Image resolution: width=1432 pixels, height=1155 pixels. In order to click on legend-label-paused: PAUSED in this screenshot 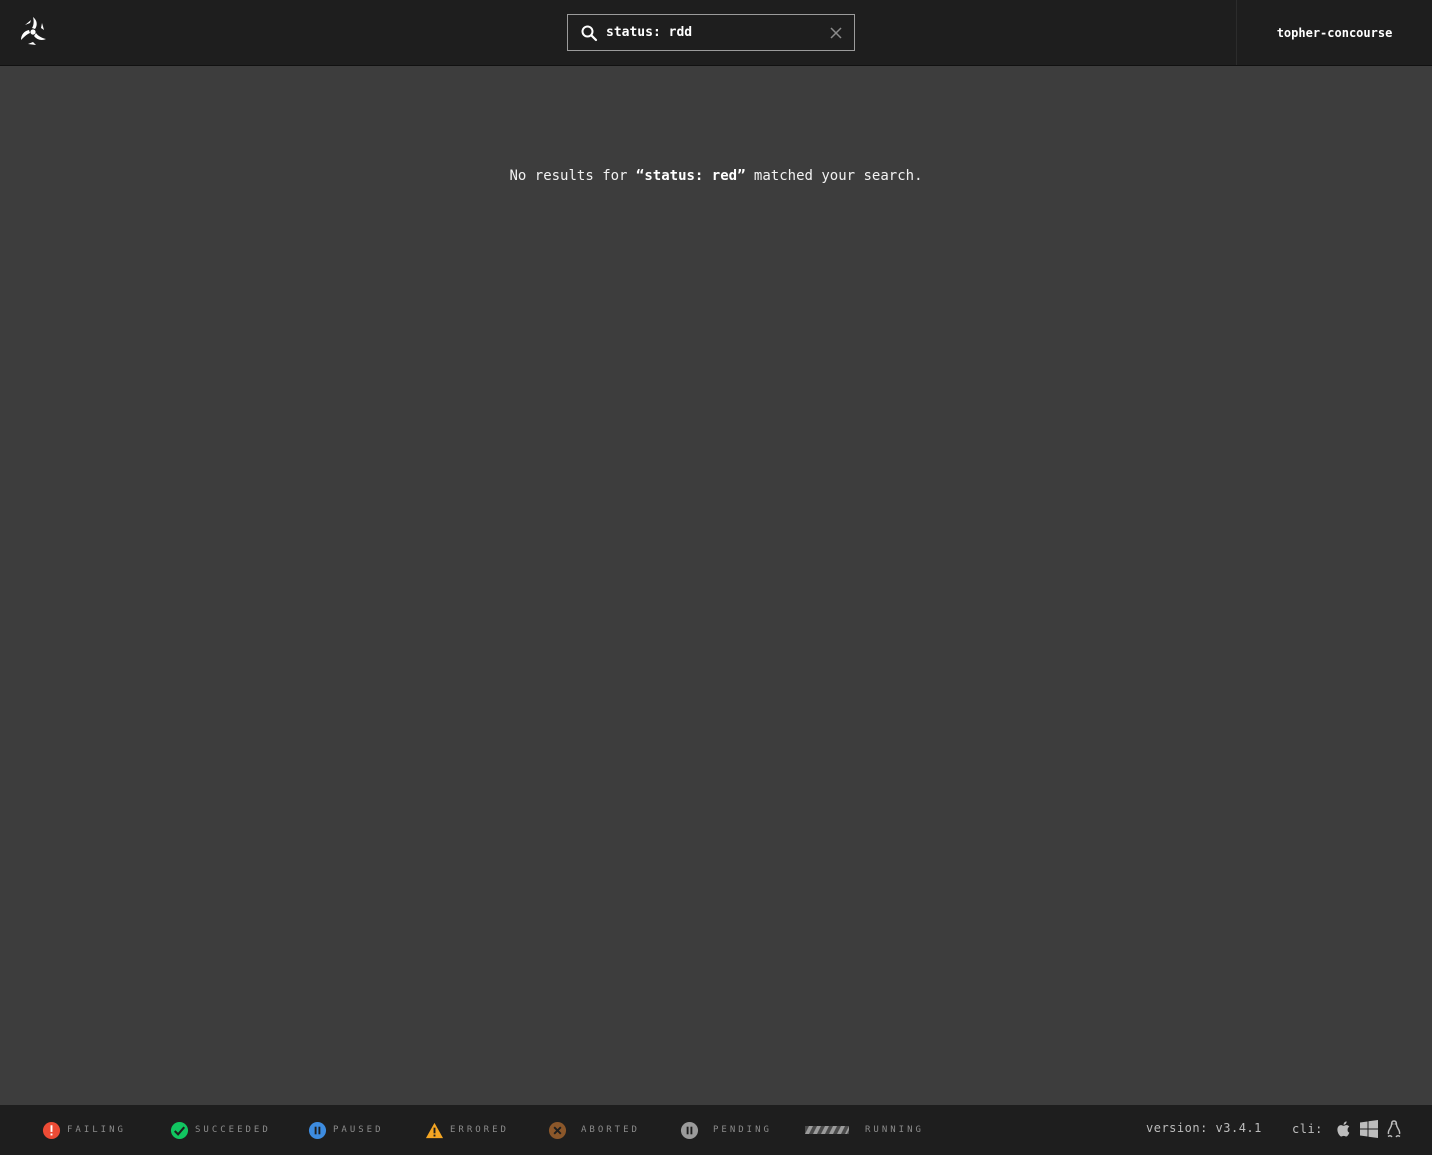, I will do `click(358, 1130)`.